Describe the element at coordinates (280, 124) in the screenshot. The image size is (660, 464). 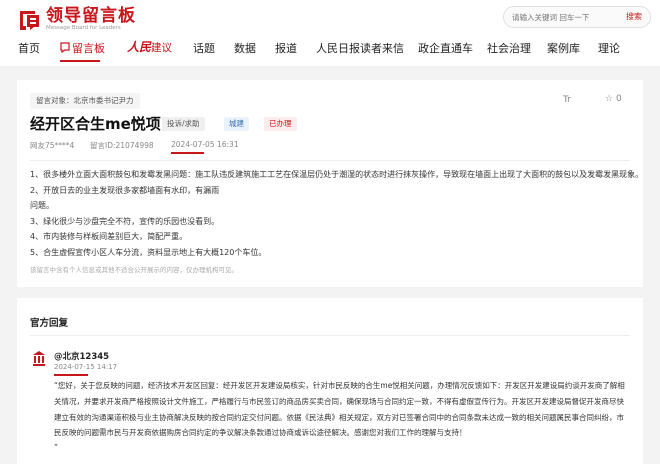
I see `status-badge: 已办理` at that location.